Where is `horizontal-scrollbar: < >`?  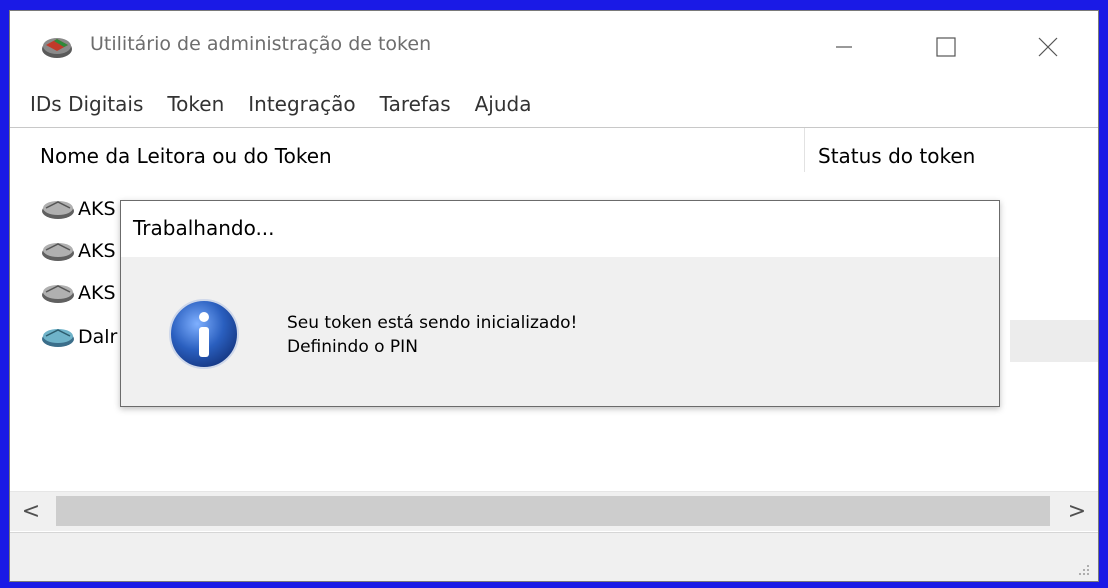 horizontal-scrollbar: < > is located at coordinates (554, 511).